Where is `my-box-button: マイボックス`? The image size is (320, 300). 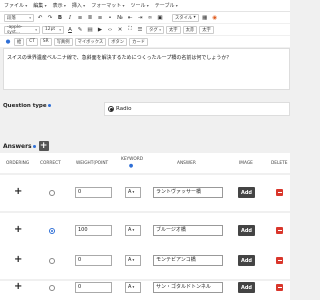 my-box-button: マイボックス is located at coordinates (90, 41).